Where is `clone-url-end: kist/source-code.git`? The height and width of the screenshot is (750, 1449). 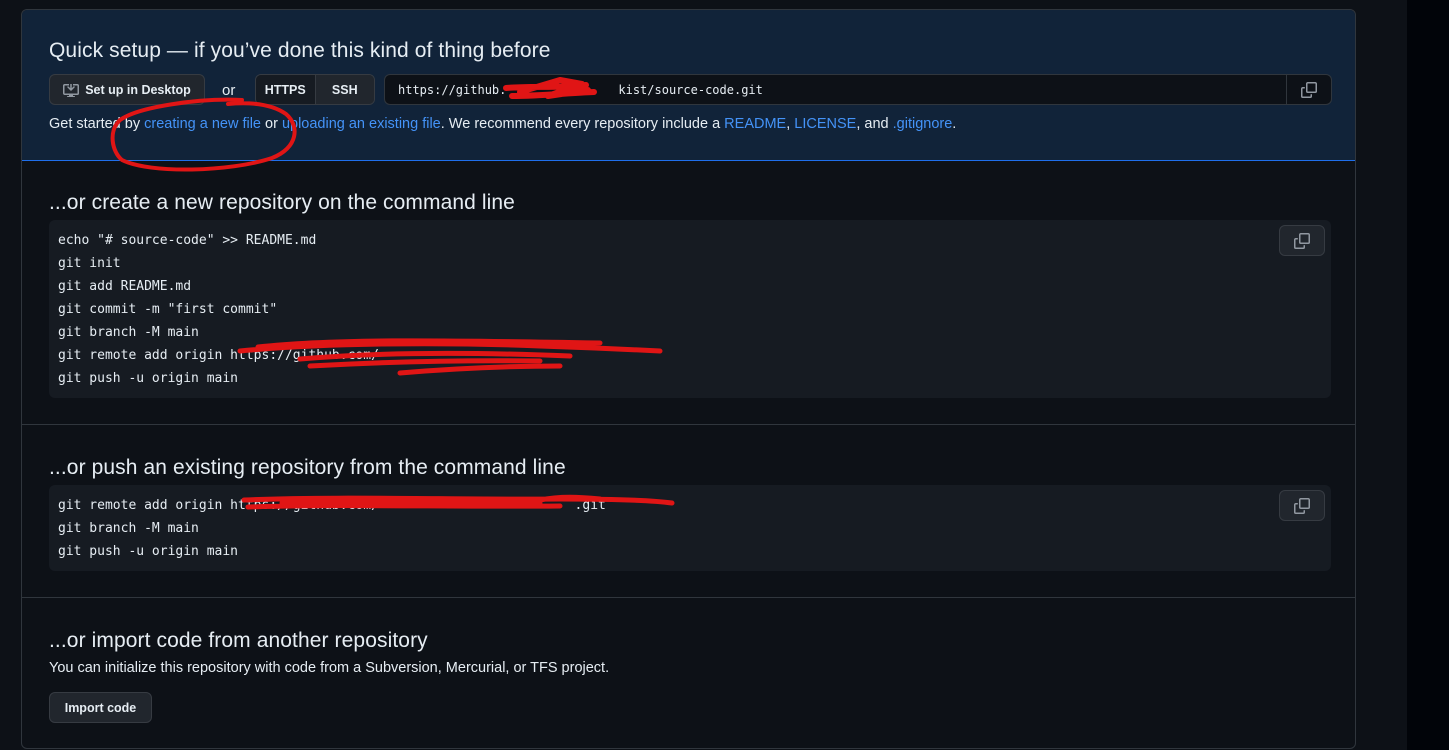
clone-url-end: kist/source-code.git is located at coordinates (690, 89).